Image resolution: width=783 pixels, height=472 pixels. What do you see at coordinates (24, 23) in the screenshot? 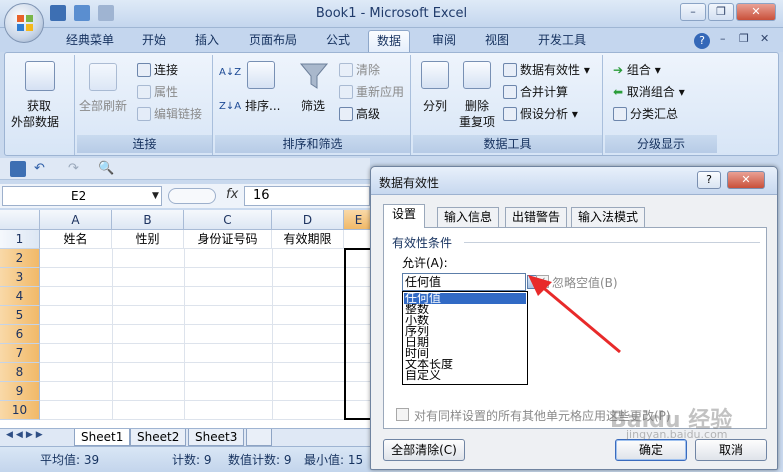
I see `office-button` at bounding box center [24, 23].